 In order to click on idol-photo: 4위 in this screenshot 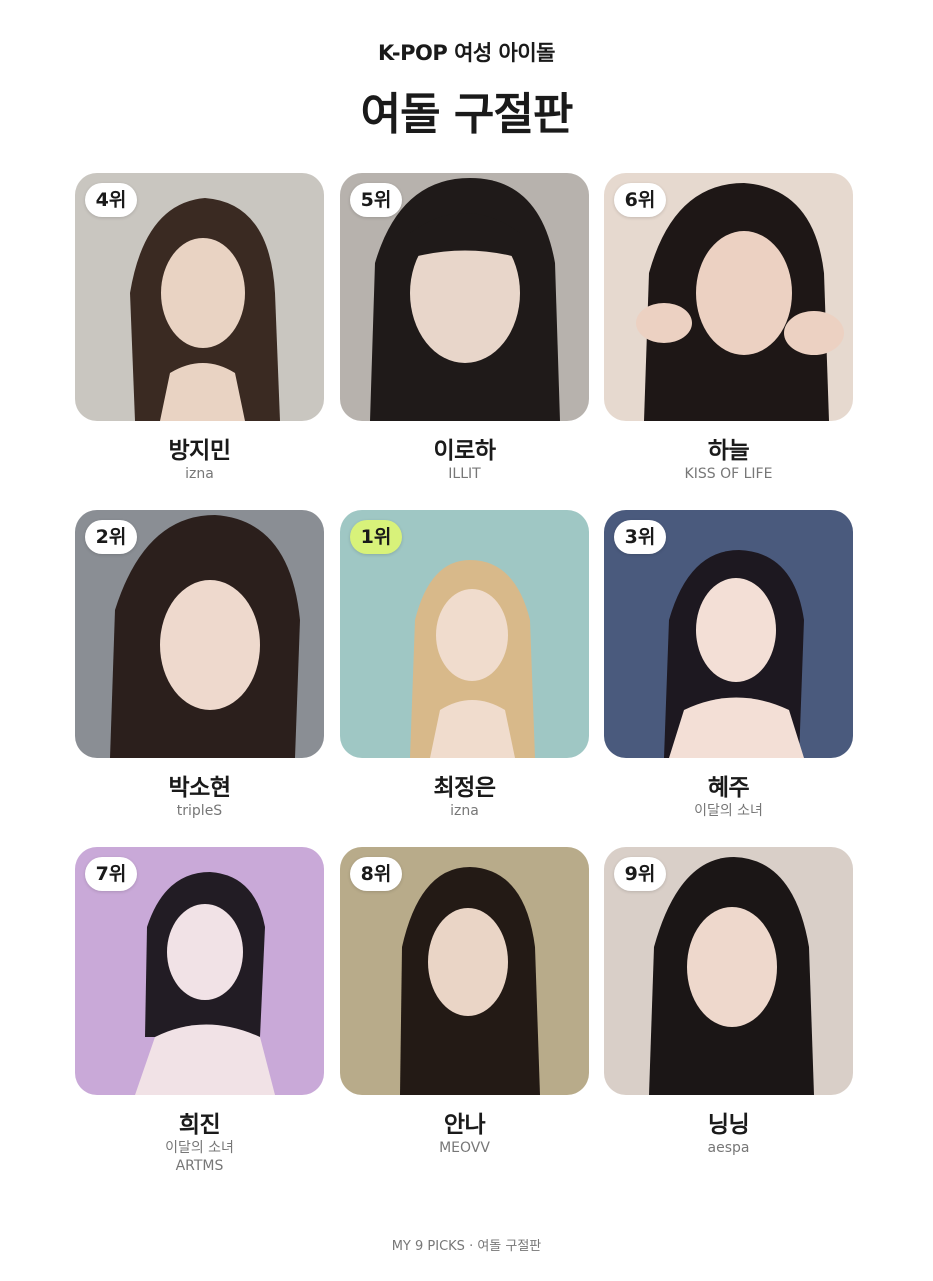, I will do `click(199, 297)`.